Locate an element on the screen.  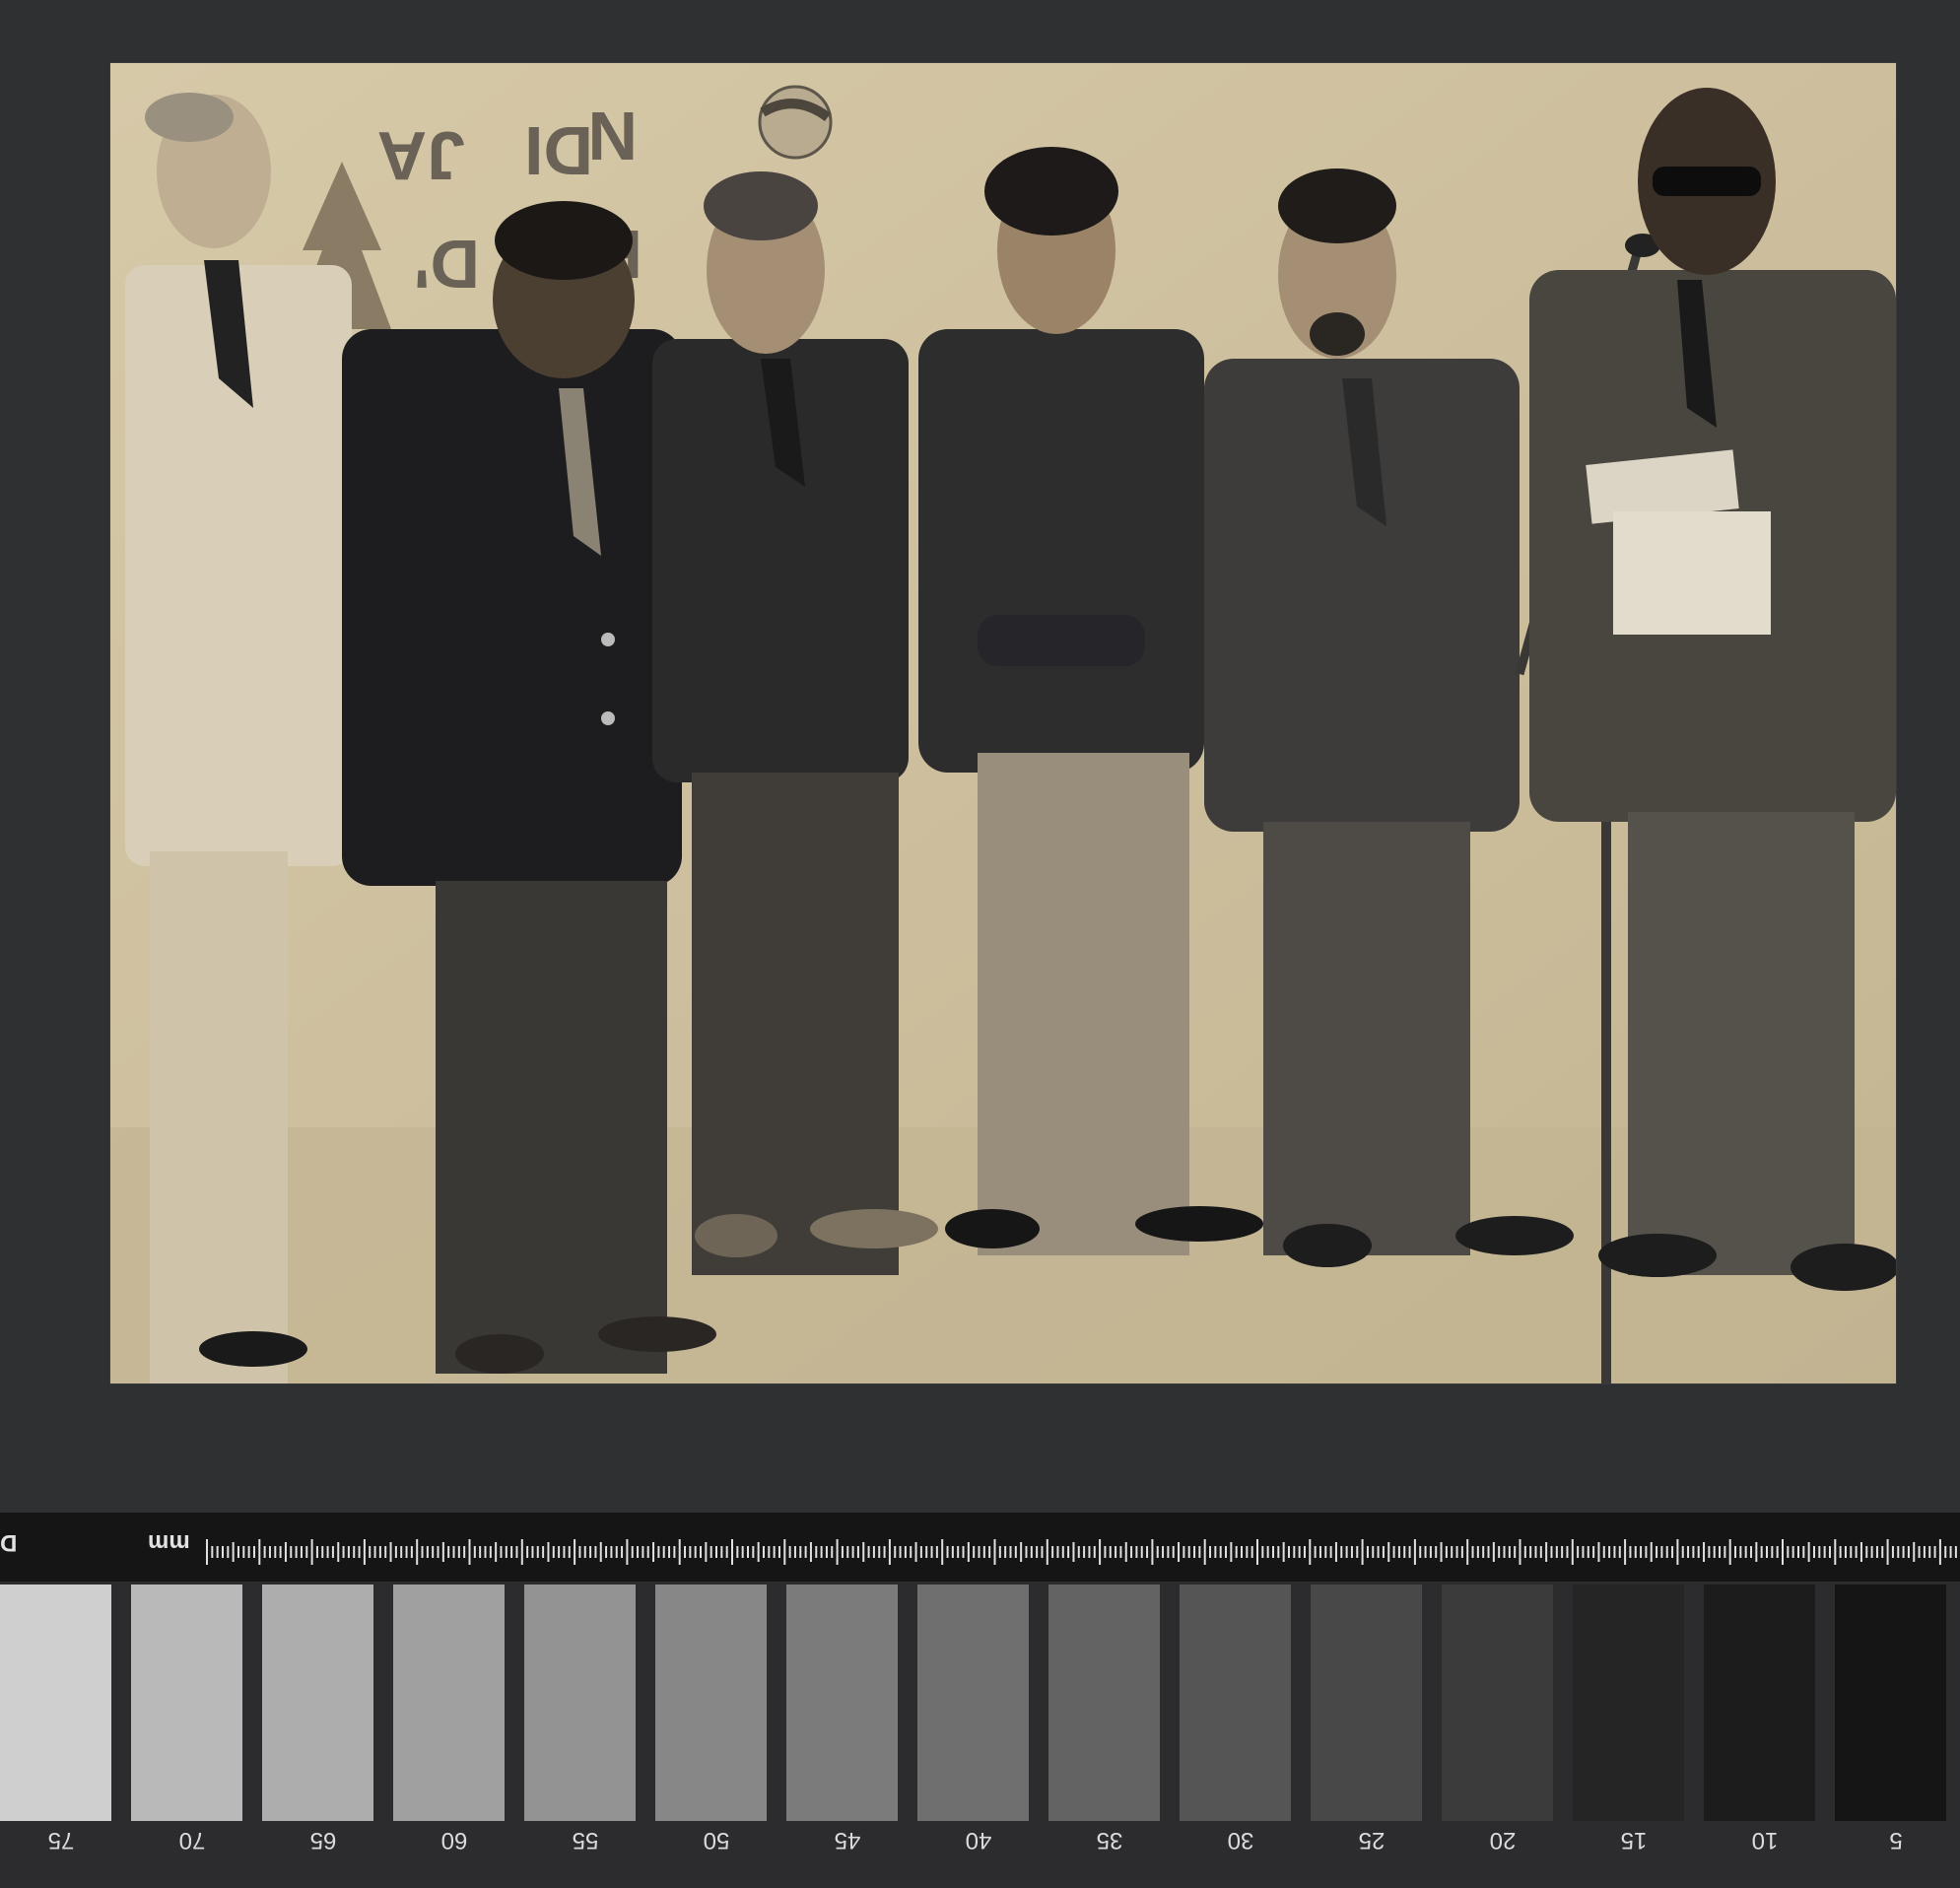
ruler-brand-label: D is located at coordinates (9, 1543).